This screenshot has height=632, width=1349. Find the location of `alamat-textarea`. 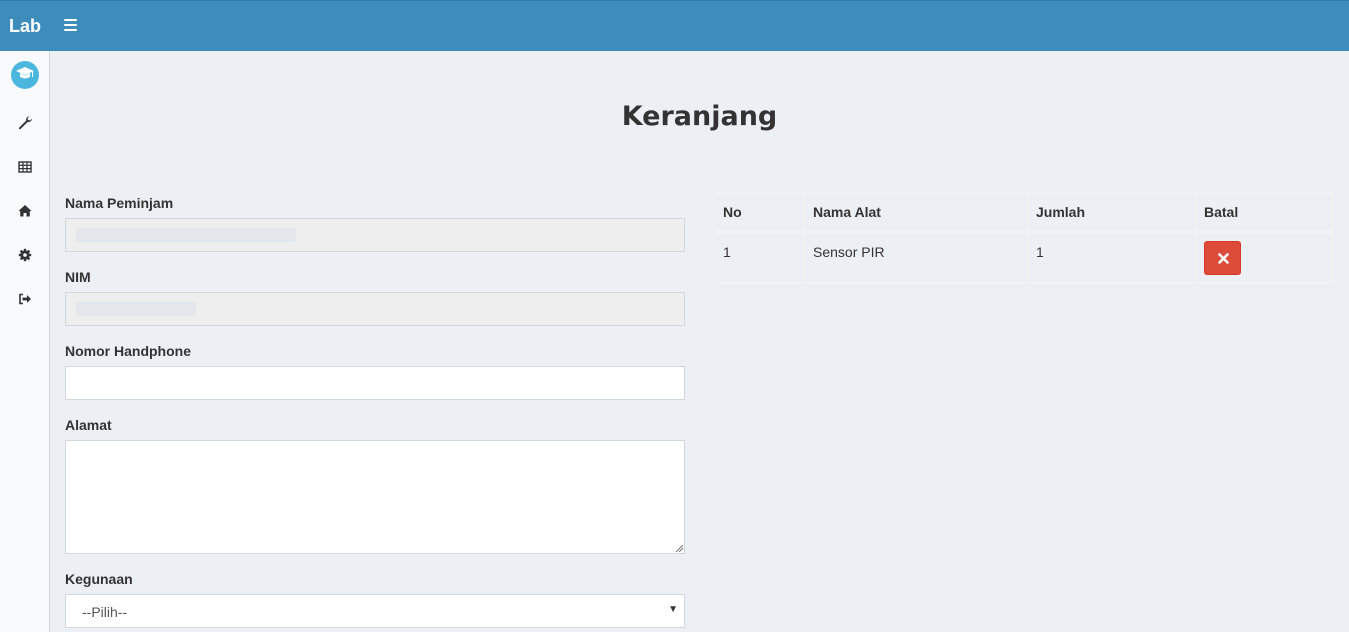

alamat-textarea is located at coordinates (375, 497).